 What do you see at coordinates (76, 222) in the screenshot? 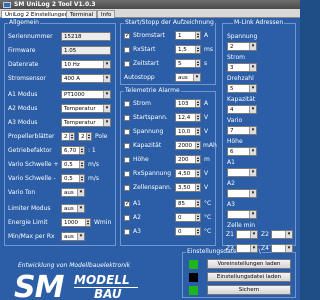
I see `energie-limit-spinner: 1000` at bounding box center [76, 222].